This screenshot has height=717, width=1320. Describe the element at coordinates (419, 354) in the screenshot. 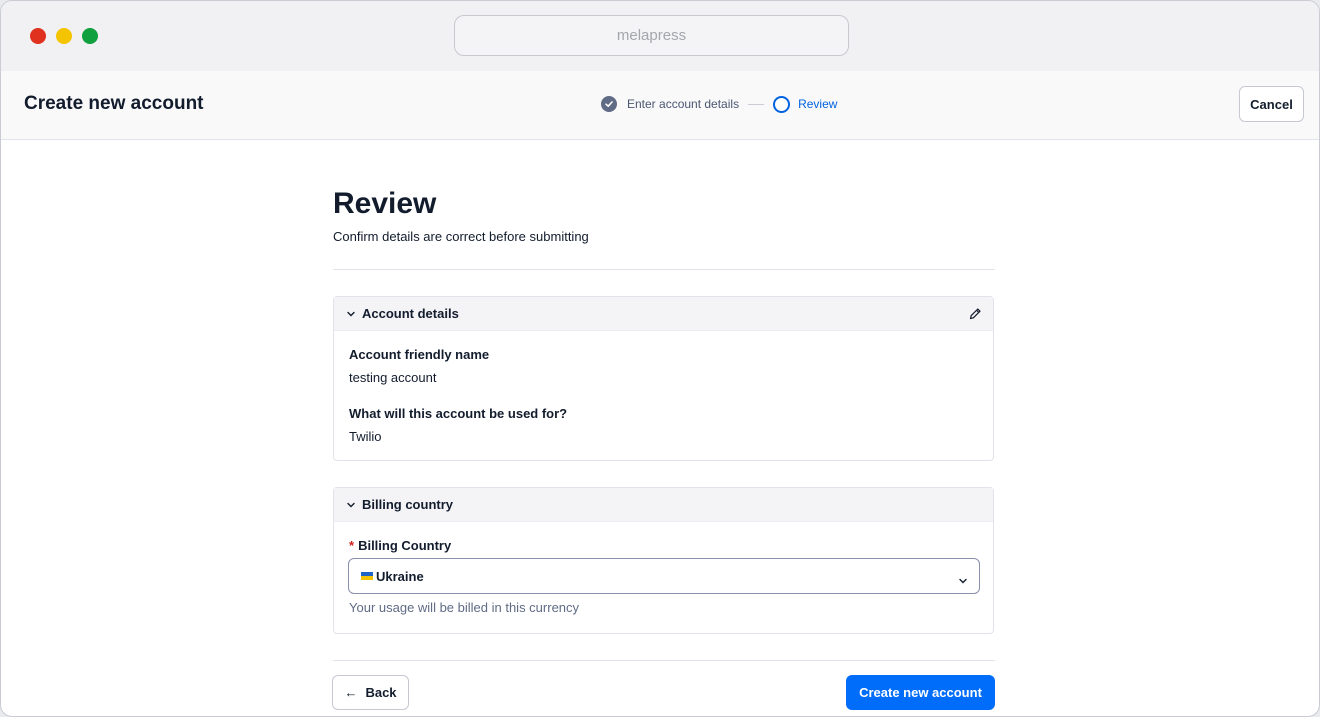

I see `account-friendly-name-label: Account friendly name` at that location.